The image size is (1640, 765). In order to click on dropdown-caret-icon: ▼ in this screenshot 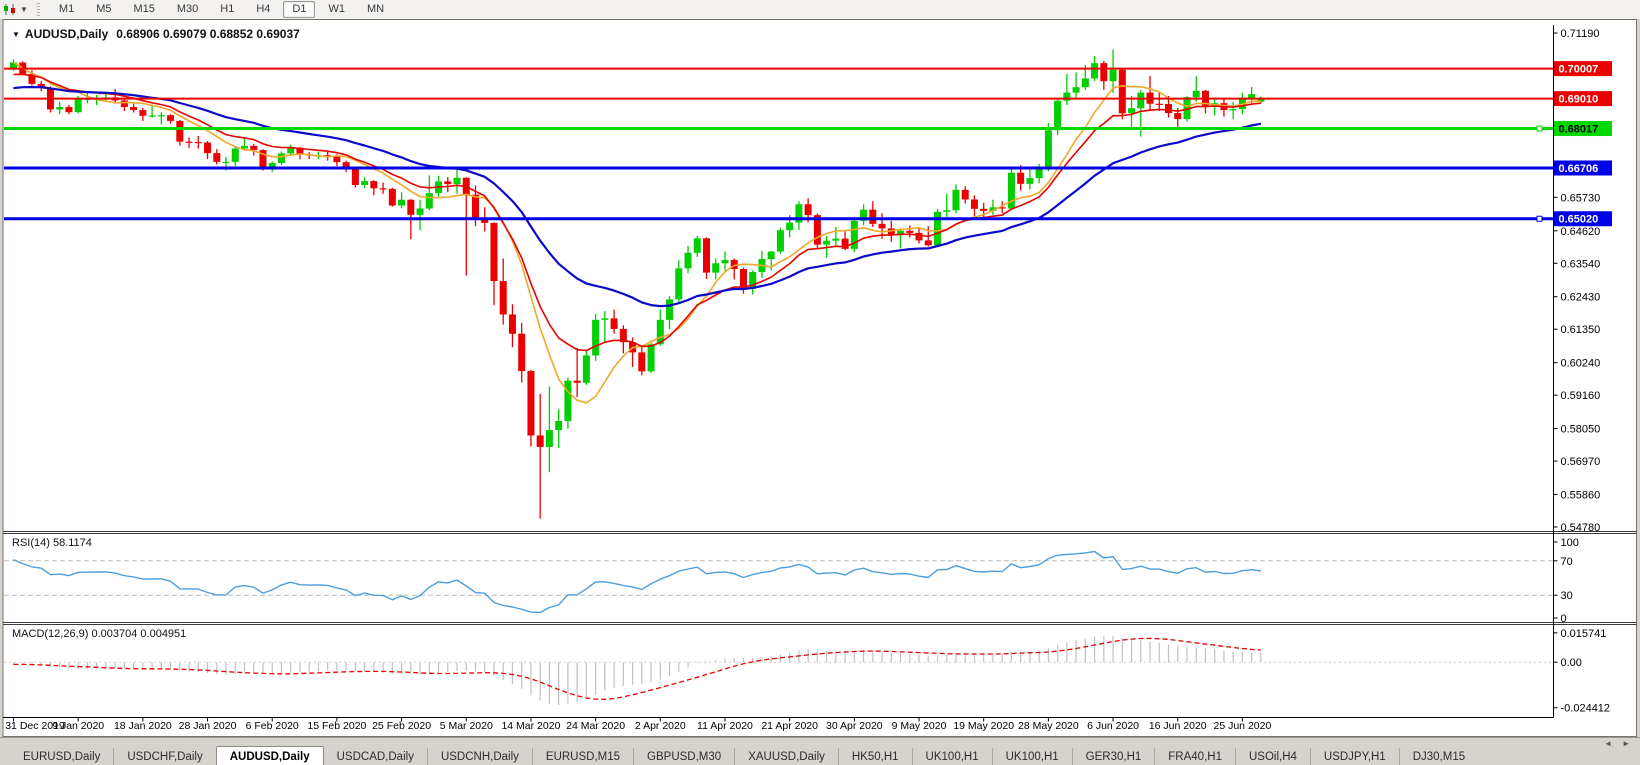, I will do `click(24, 9)`.